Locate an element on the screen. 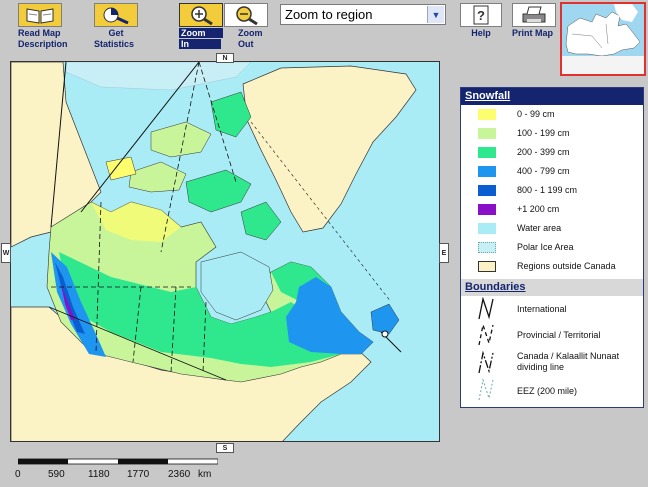  zoom-out-button: Zoom Out is located at coordinates (246, 26).